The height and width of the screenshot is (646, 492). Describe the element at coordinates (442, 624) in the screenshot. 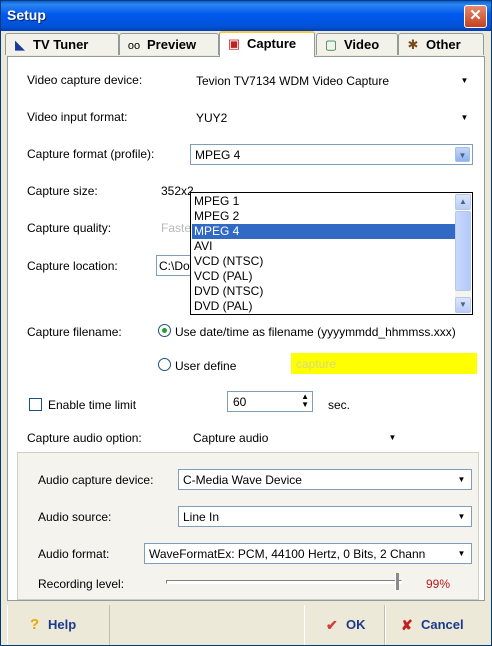

I see `cancel-label: Cancel` at that location.